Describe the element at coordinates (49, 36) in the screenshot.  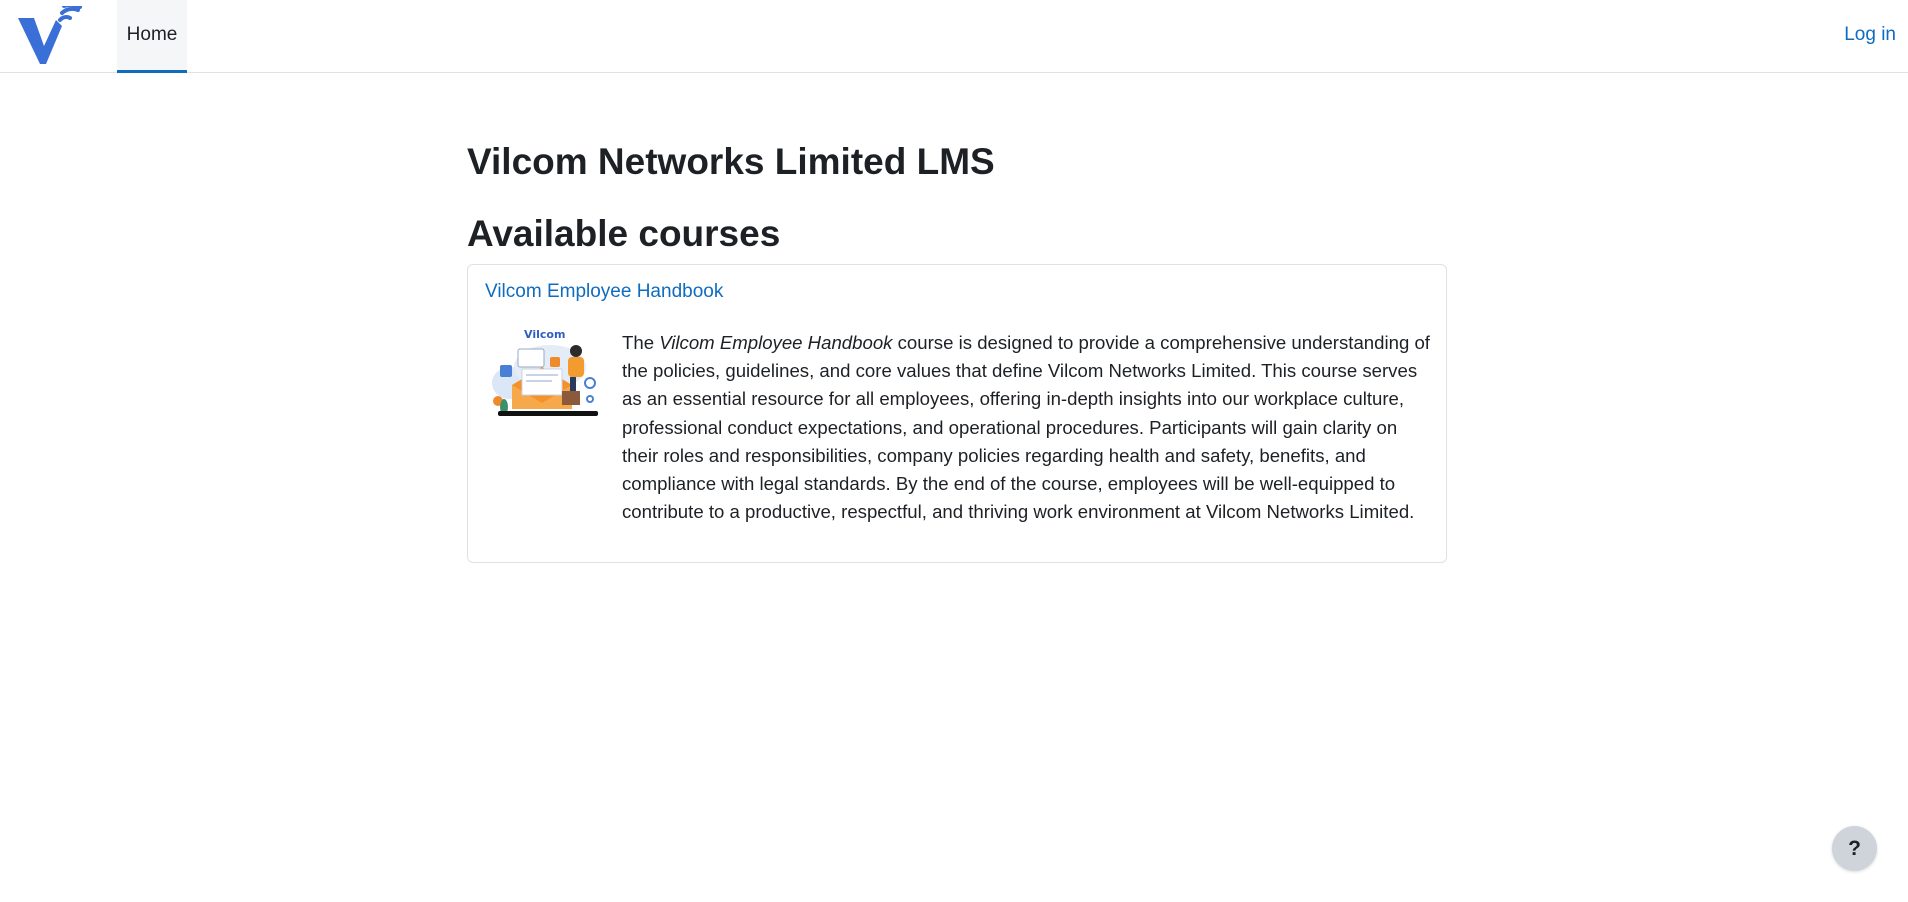
I see `vilcom-logo-icon` at that location.